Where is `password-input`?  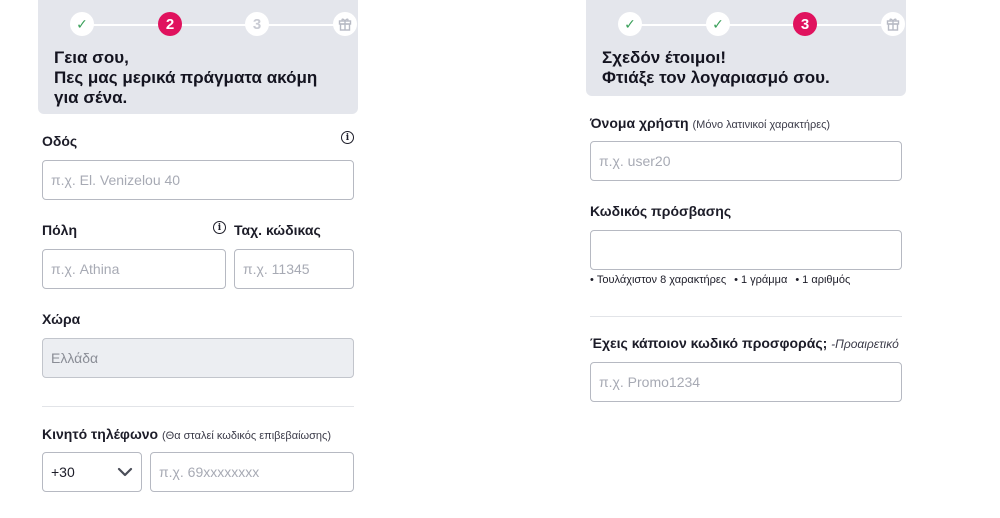
password-input is located at coordinates (746, 250).